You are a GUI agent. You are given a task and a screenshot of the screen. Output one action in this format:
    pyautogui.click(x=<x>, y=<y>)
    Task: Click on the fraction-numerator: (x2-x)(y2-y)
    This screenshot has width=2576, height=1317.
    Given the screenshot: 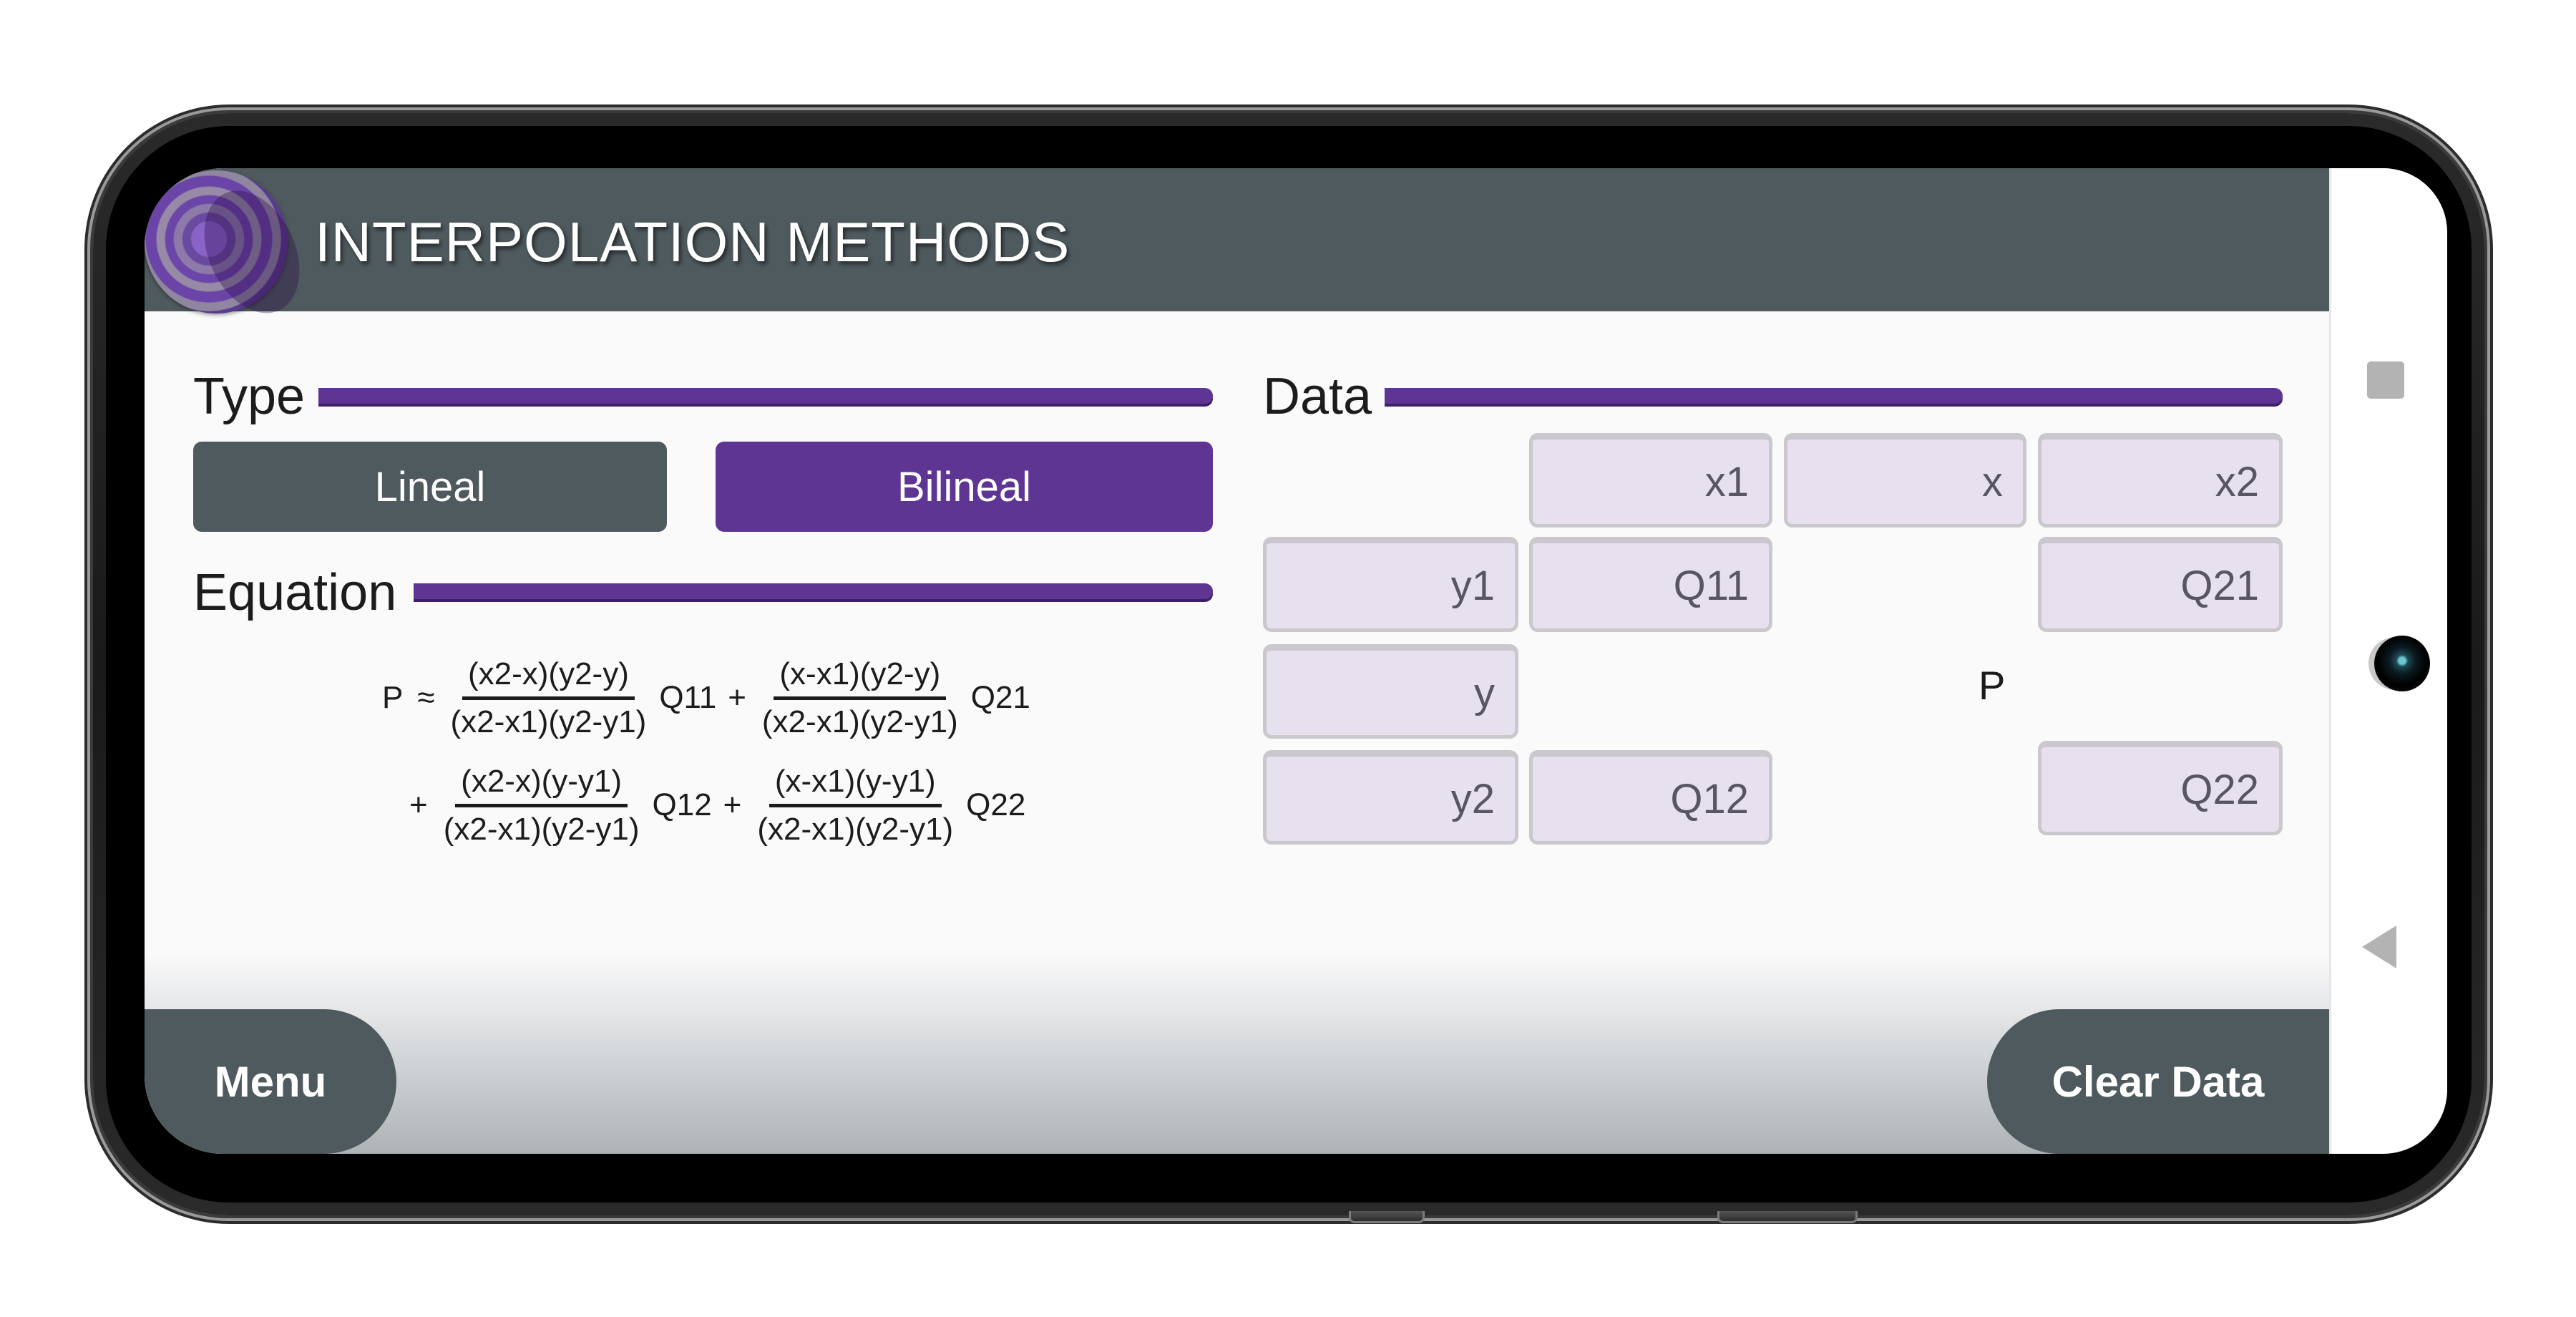 What is the action you would take?
    pyautogui.click(x=548, y=678)
    